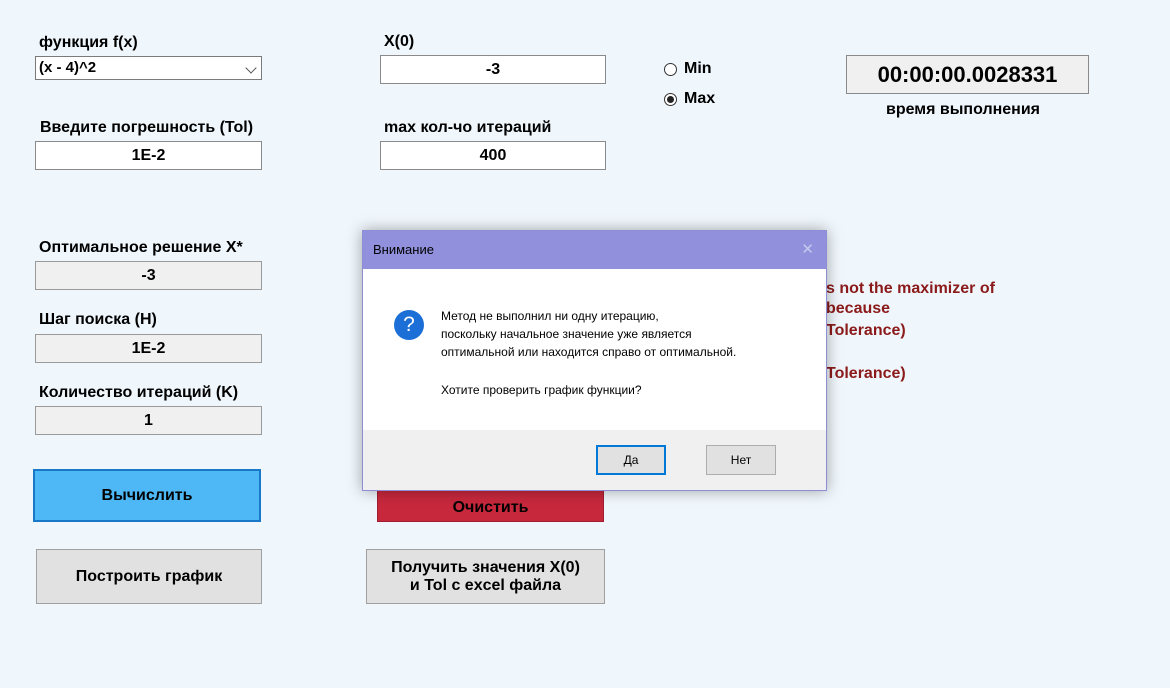  What do you see at coordinates (594, 460) in the screenshot?
I see `dialog-footer: Да Нет` at bounding box center [594, 460].